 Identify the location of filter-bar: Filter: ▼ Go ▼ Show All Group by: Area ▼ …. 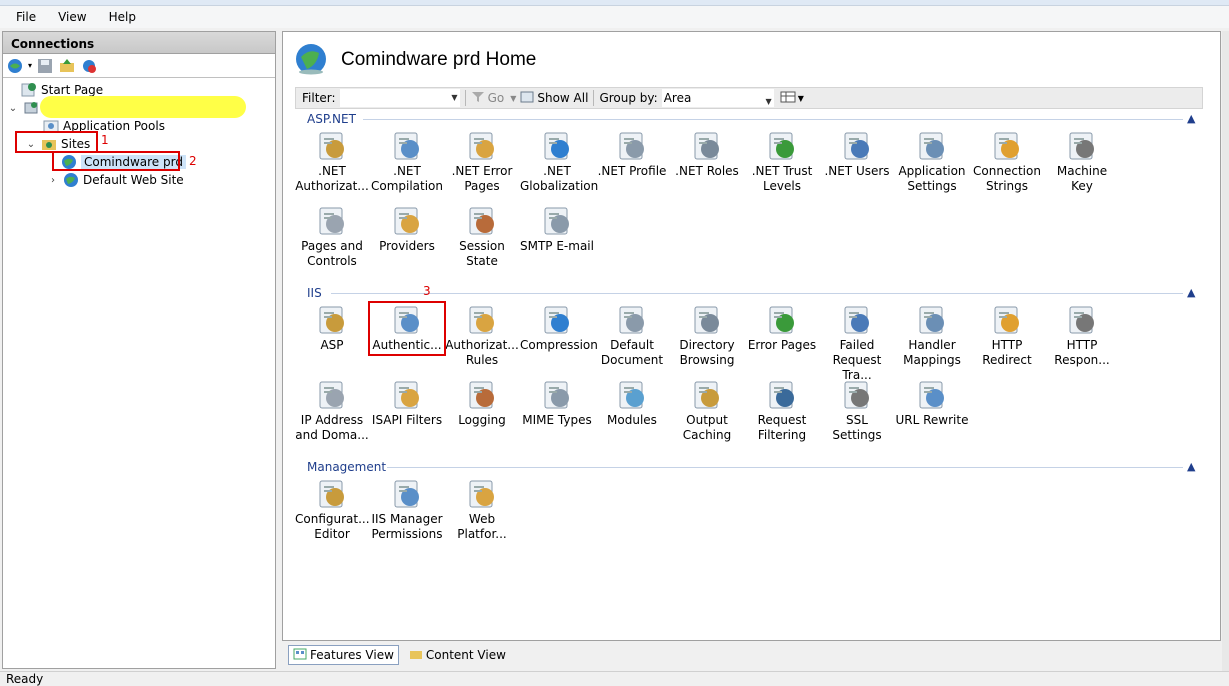
(749, 98).